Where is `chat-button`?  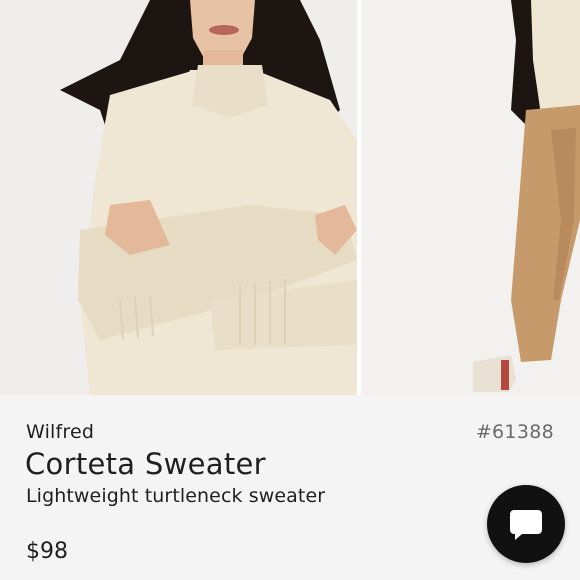 chat-button is located at coordinates (526, 524).